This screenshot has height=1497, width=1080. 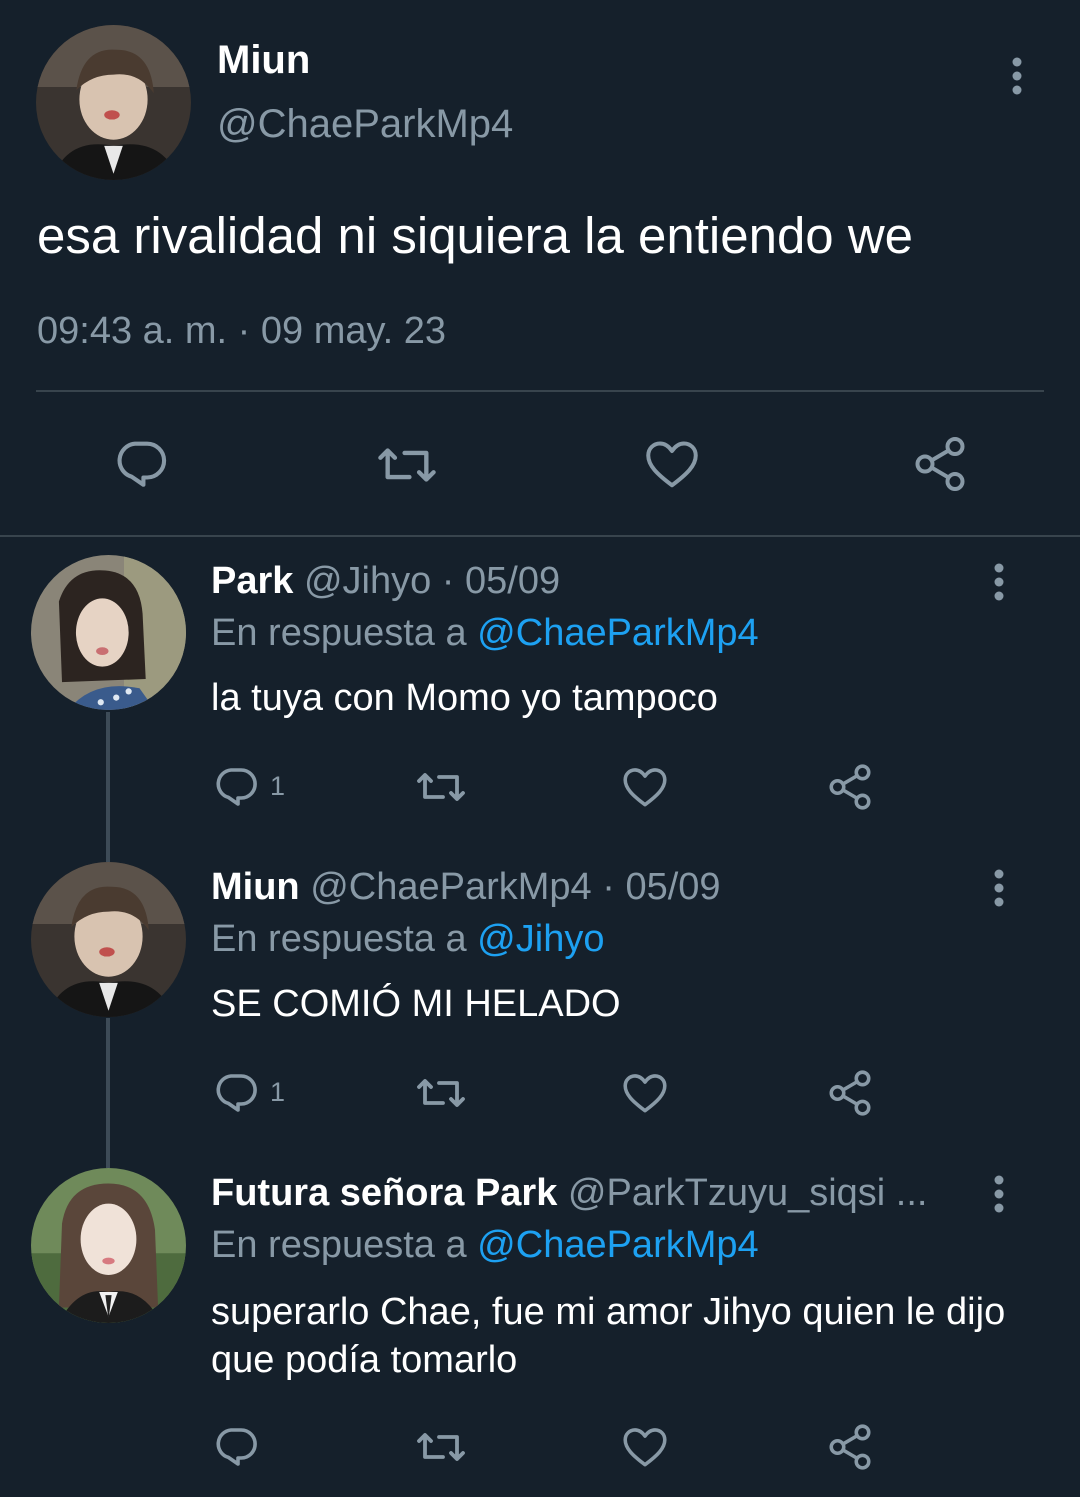 I want to click on reply-author-name: Park, so click(x=252, y=581).